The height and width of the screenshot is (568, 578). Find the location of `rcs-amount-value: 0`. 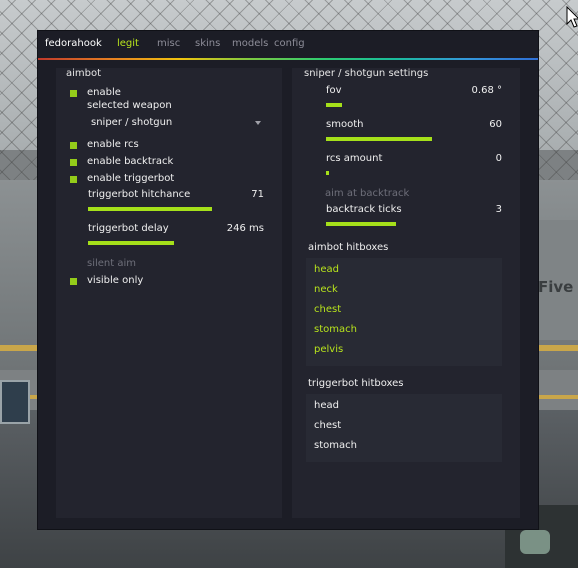

rcs-amount-value: 0 is located at coordinates (498, 158).